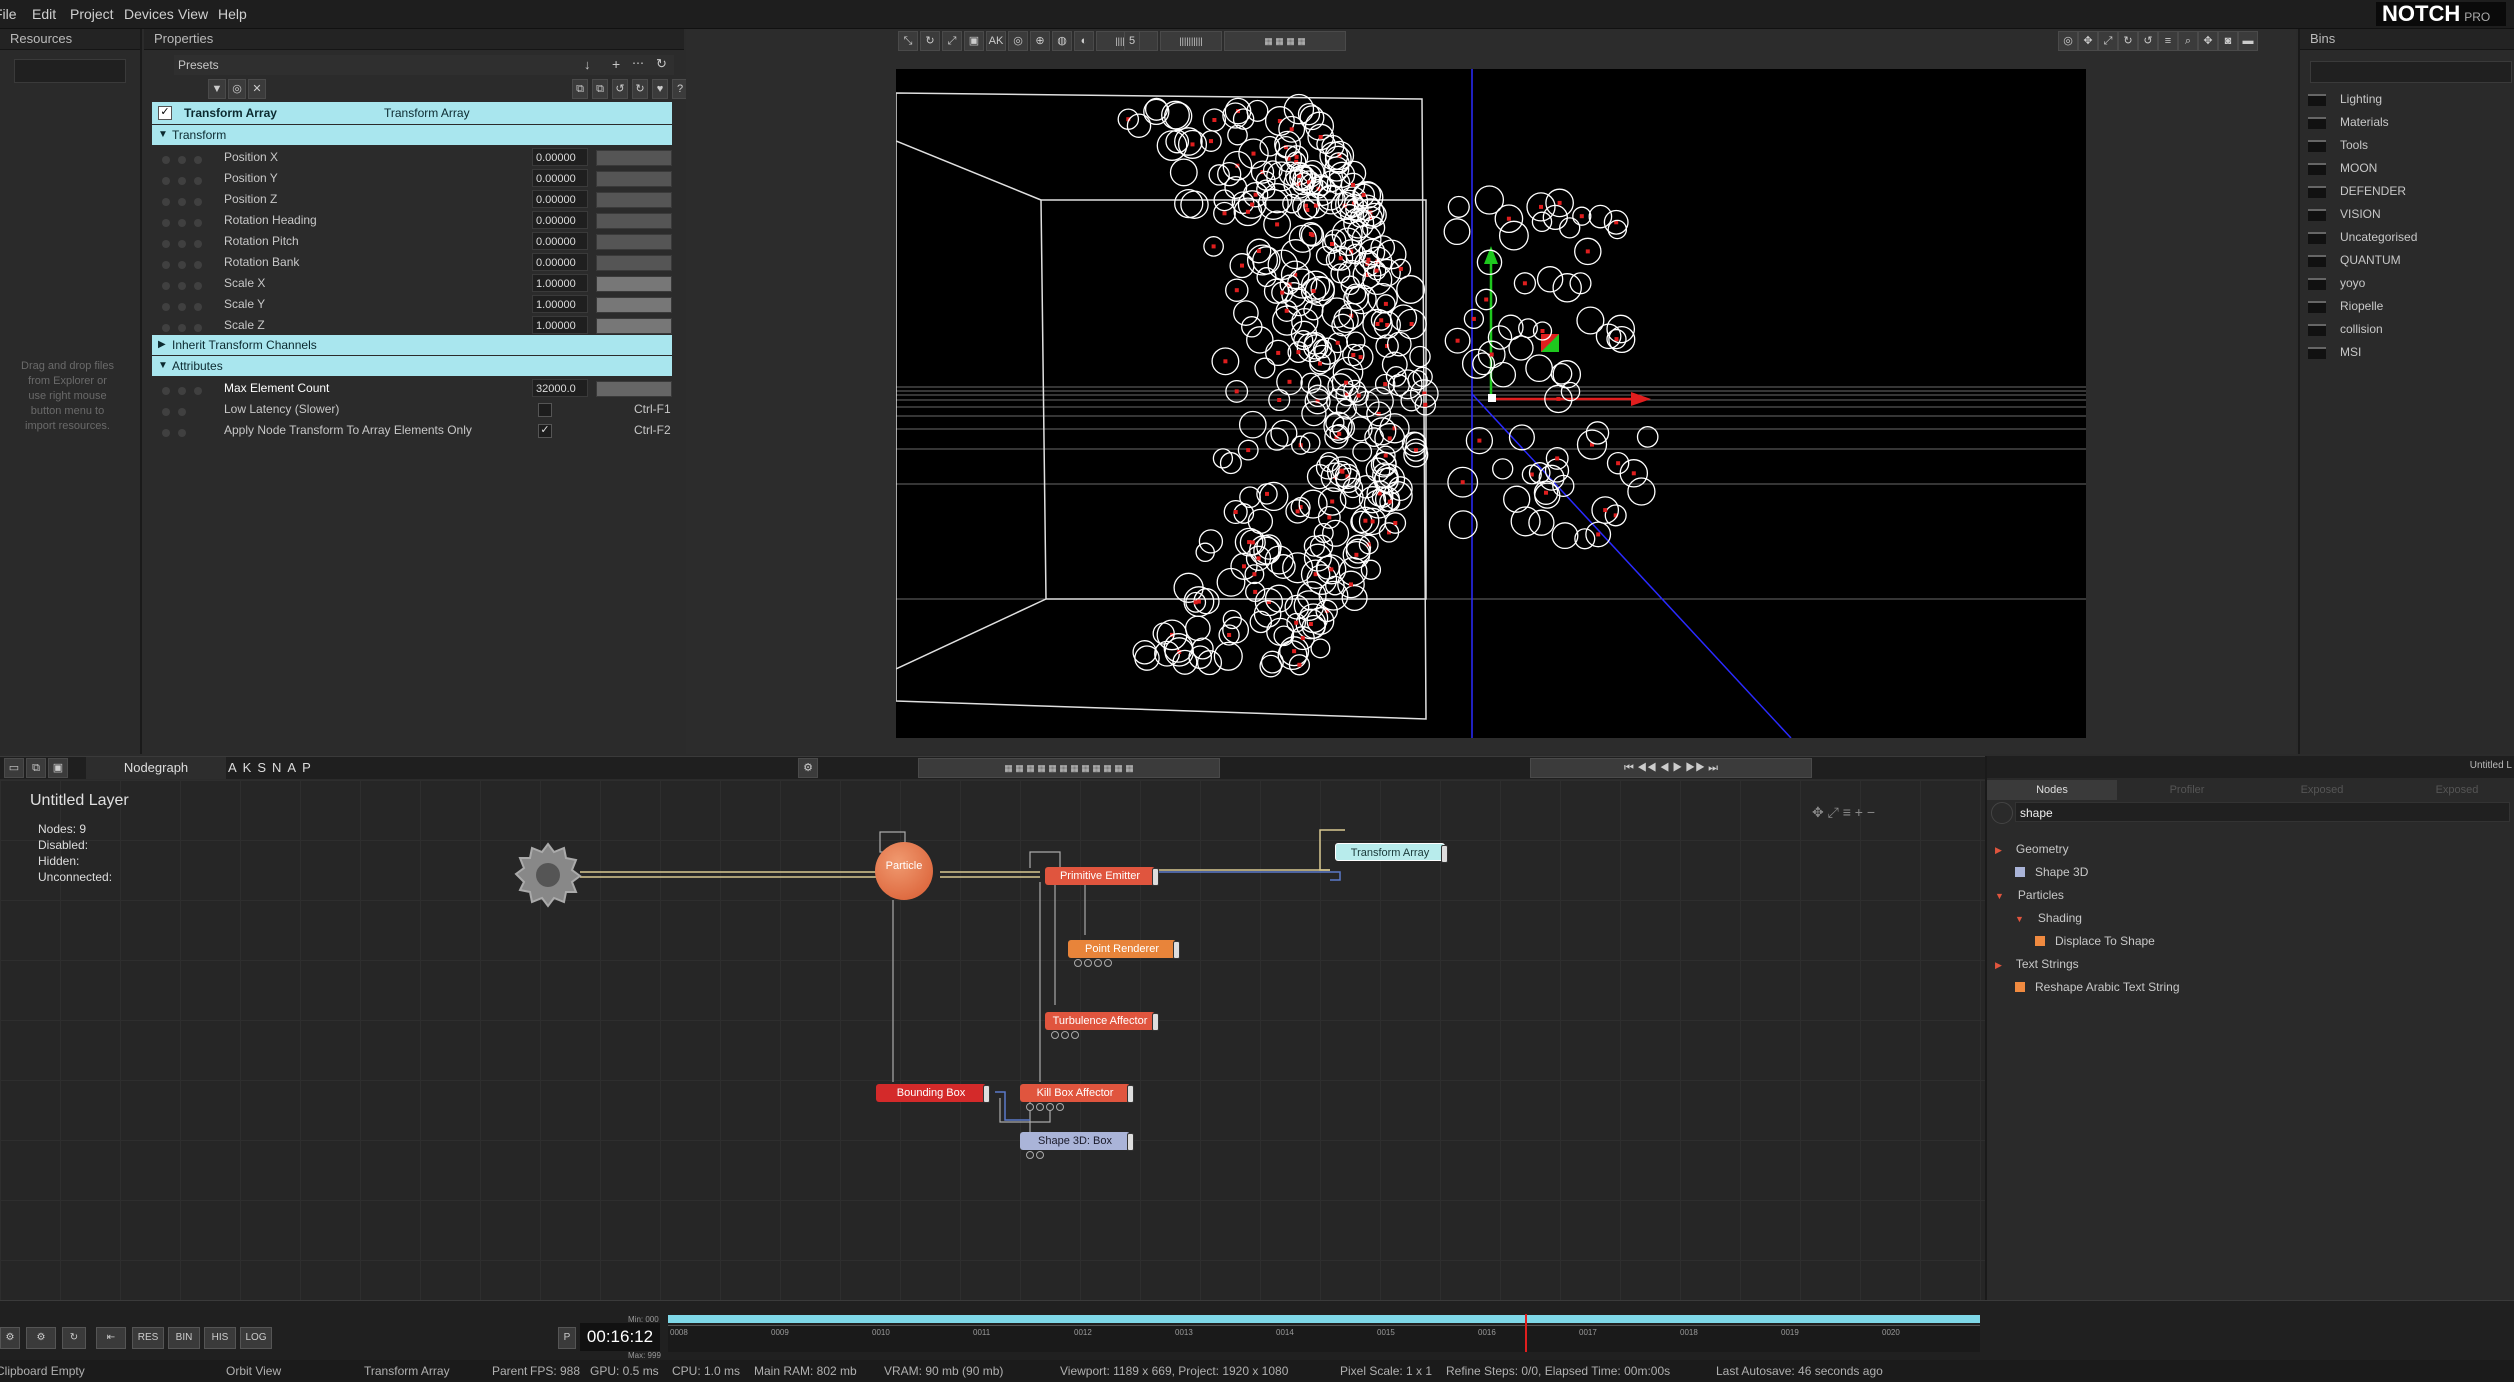 The height and width of the screenshot is (1382, 2514). I want to click on tree-item: Displace To Shape, so click(2095, 941).